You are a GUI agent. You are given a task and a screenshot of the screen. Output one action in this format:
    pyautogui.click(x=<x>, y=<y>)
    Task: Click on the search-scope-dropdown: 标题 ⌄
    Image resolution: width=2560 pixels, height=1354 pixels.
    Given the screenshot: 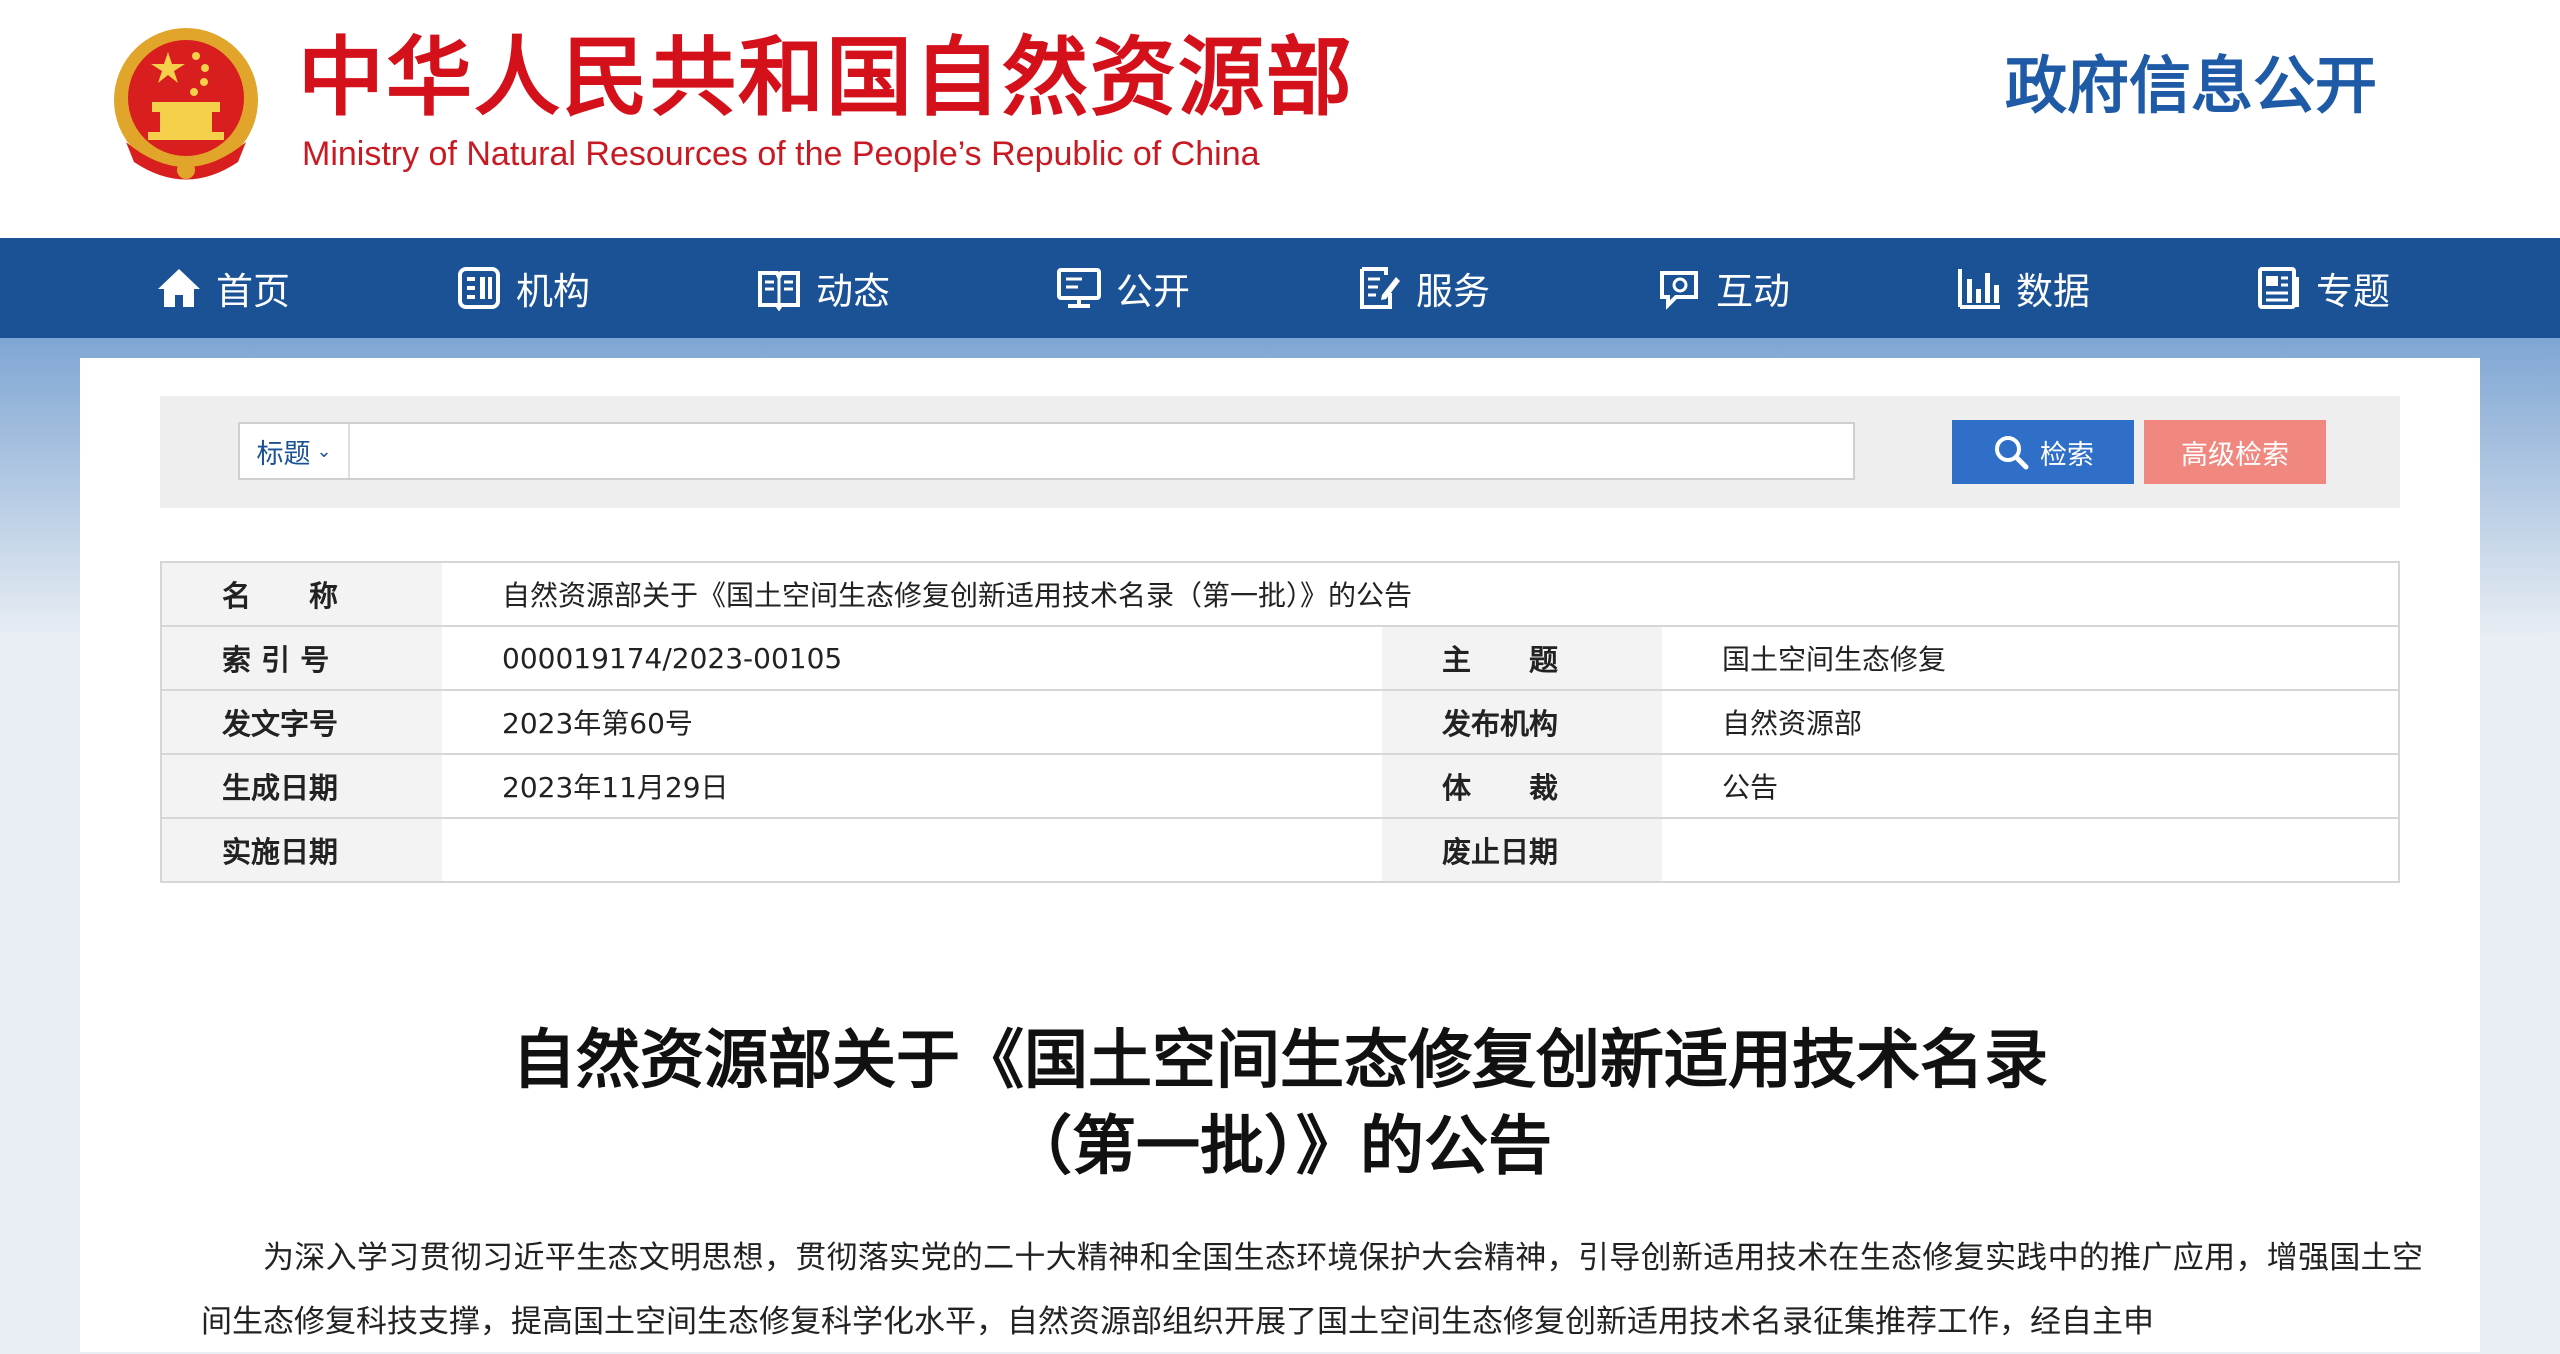 What is the action you would take?
    pyautogui.click(x=295, y=451)
    